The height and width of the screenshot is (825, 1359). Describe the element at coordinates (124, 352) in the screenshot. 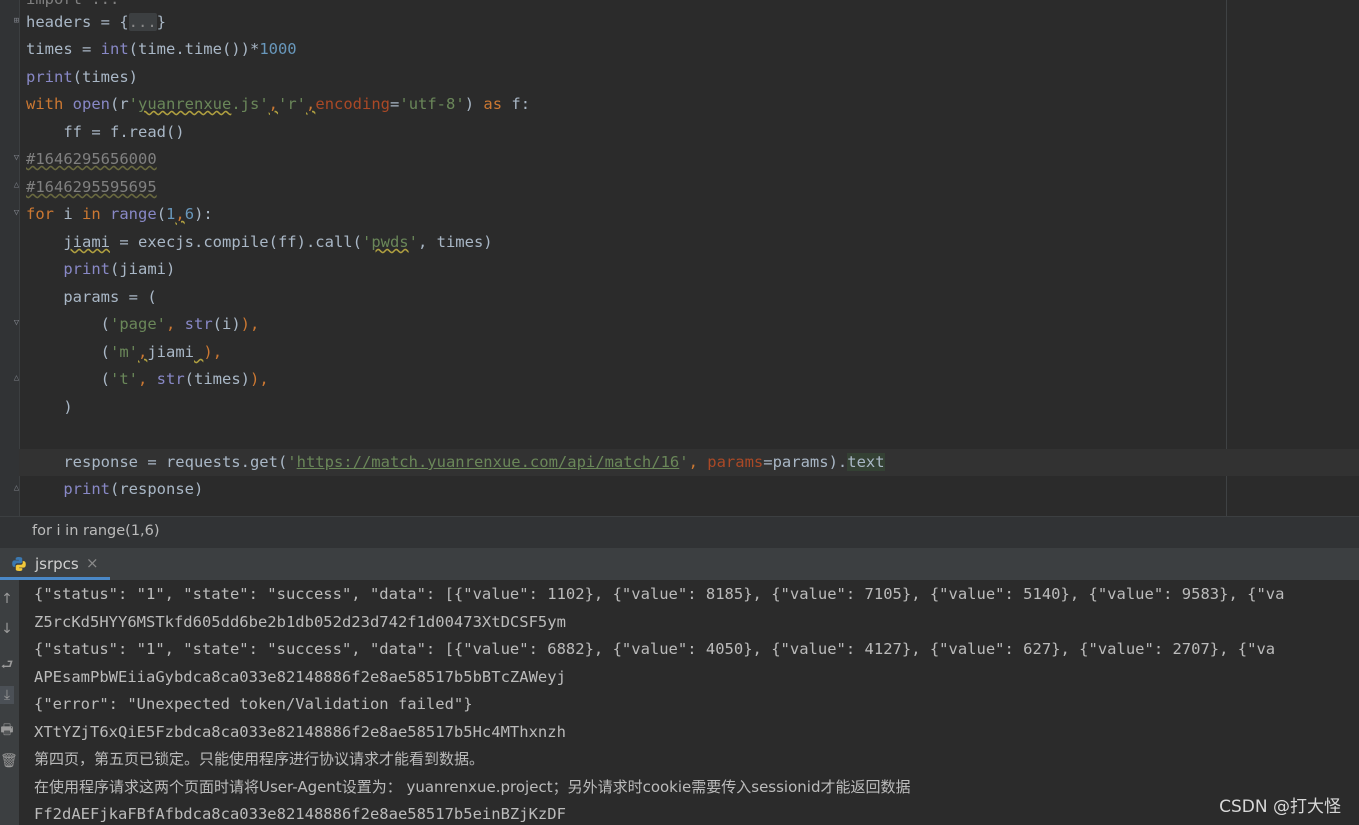

I see `code-line-param-m: ('m',jiami ),` at that location.